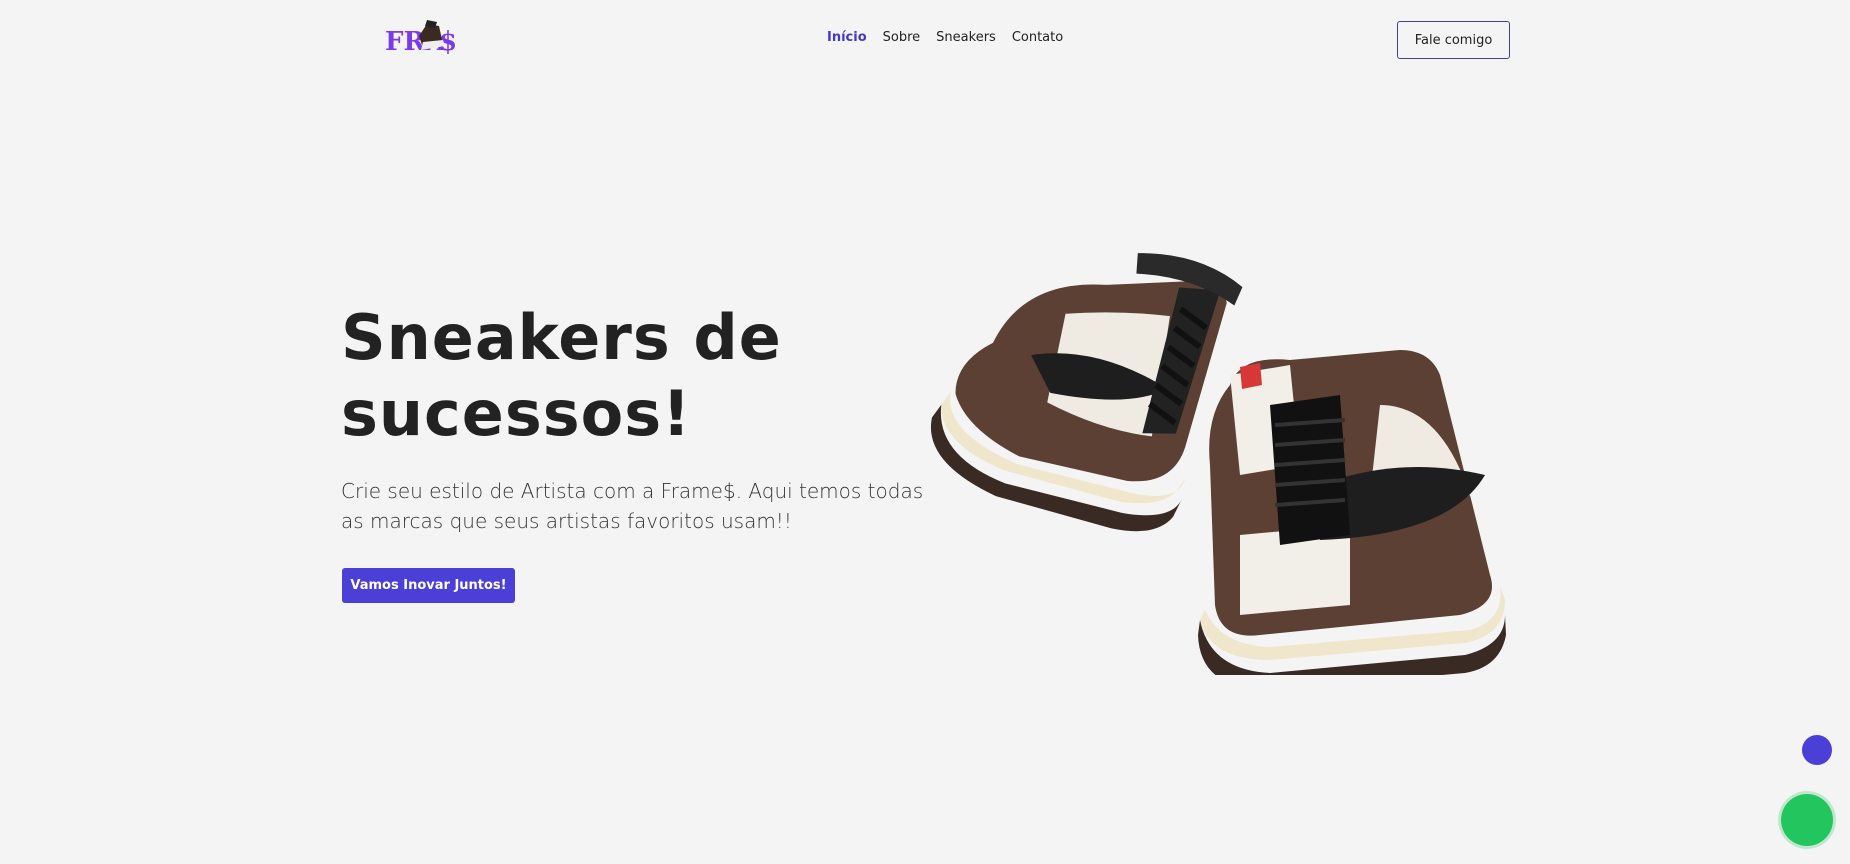  What do you see at coordinates (621, 376) in the screenshot?
I see `hero-title: Sneakers de sucessos!` at bounding box center [621, 376].